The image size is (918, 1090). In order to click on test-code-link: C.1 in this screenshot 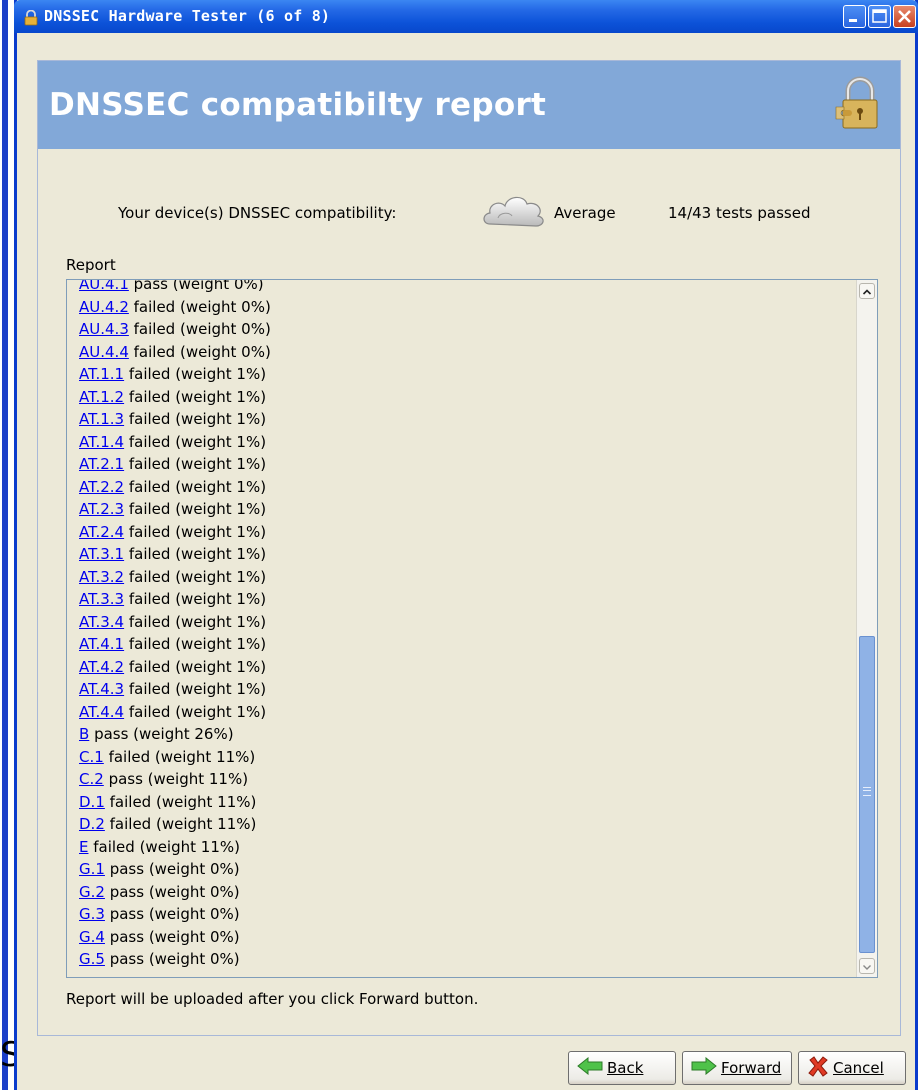, I will do `click(91, 757)`.